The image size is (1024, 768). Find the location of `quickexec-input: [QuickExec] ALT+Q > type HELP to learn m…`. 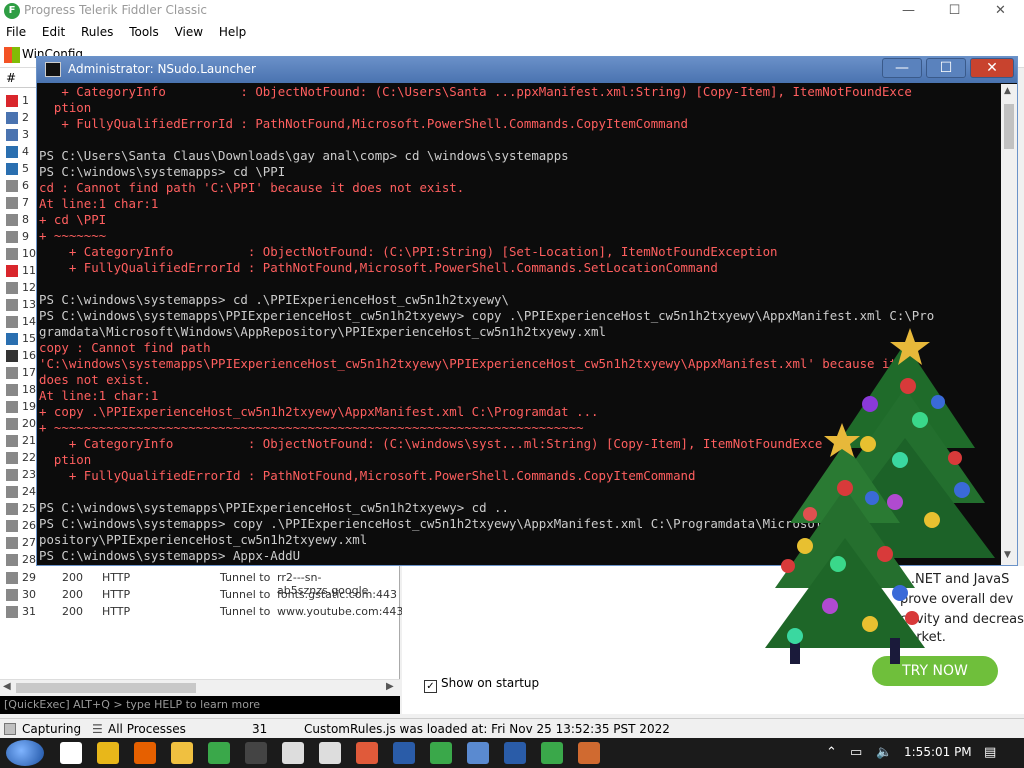

quickexec-input: [QuickExec] ALT+Q > type HELP to learn m… is located at coordinates (200, 705).